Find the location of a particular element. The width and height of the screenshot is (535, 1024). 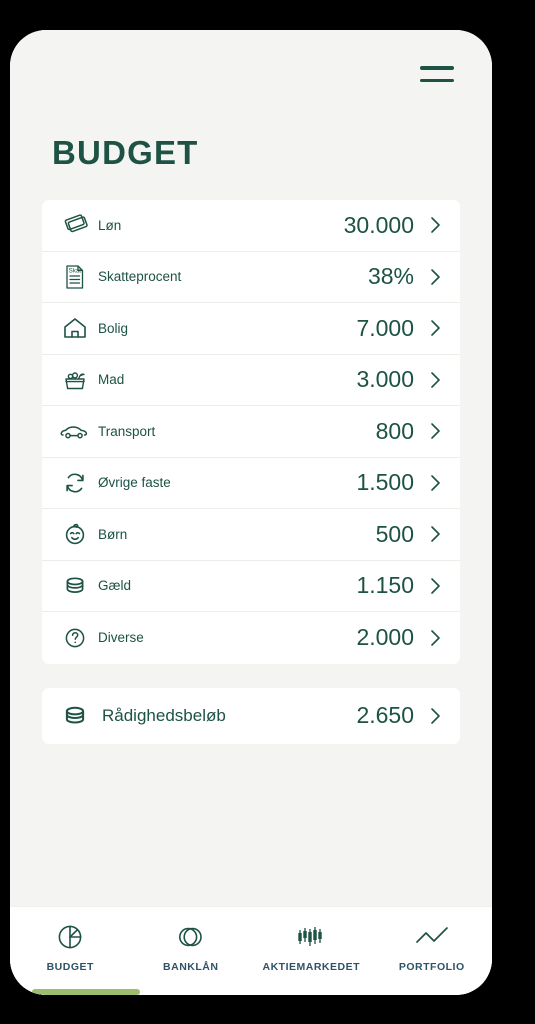

recurring-icon is located at coordinates (75, 483).